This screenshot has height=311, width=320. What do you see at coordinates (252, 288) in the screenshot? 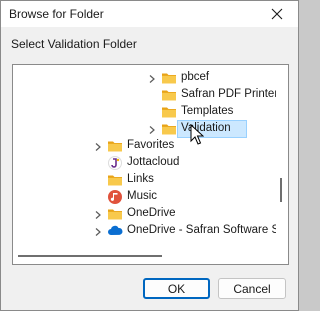
I see `cancel-button: Cancel` at bounding box center [252, 288].